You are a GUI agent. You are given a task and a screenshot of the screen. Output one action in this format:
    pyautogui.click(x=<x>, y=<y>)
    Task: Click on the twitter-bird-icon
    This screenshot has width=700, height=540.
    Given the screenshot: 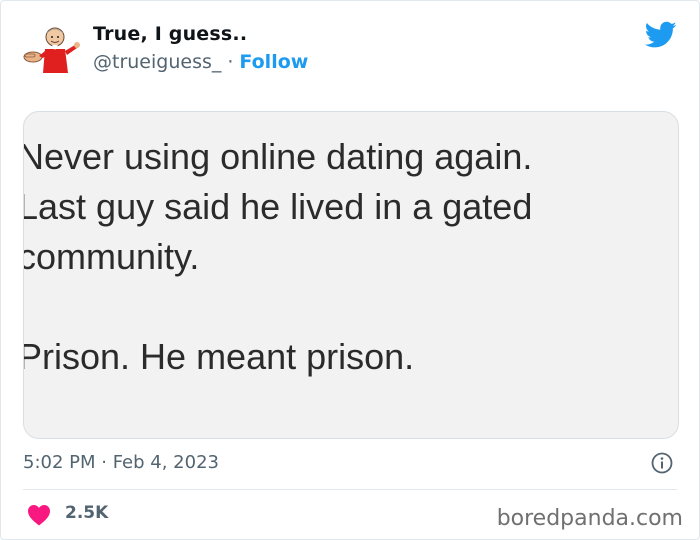 What is the action you would take?
    pyautogui.click(x=661, y=35)
    